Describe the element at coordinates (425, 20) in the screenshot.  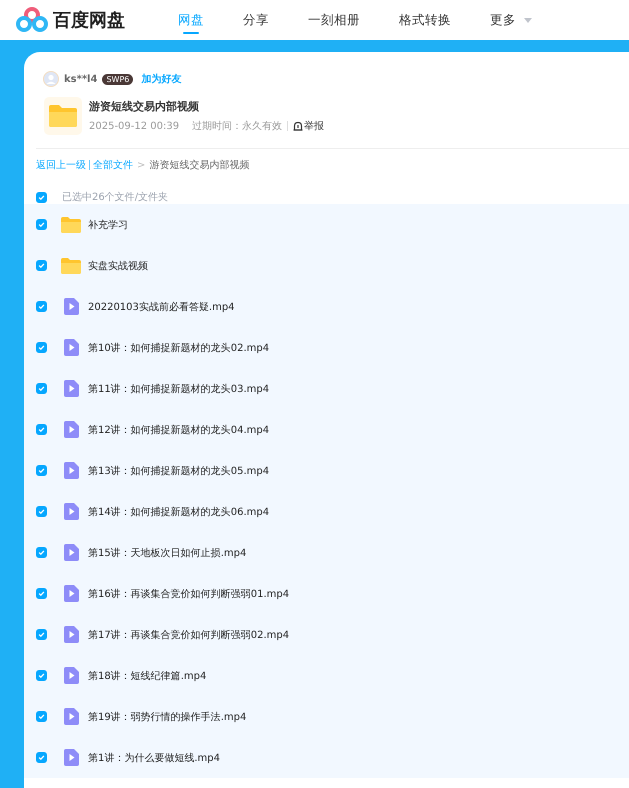
I see `nav-tab: 格式转换` at that location.